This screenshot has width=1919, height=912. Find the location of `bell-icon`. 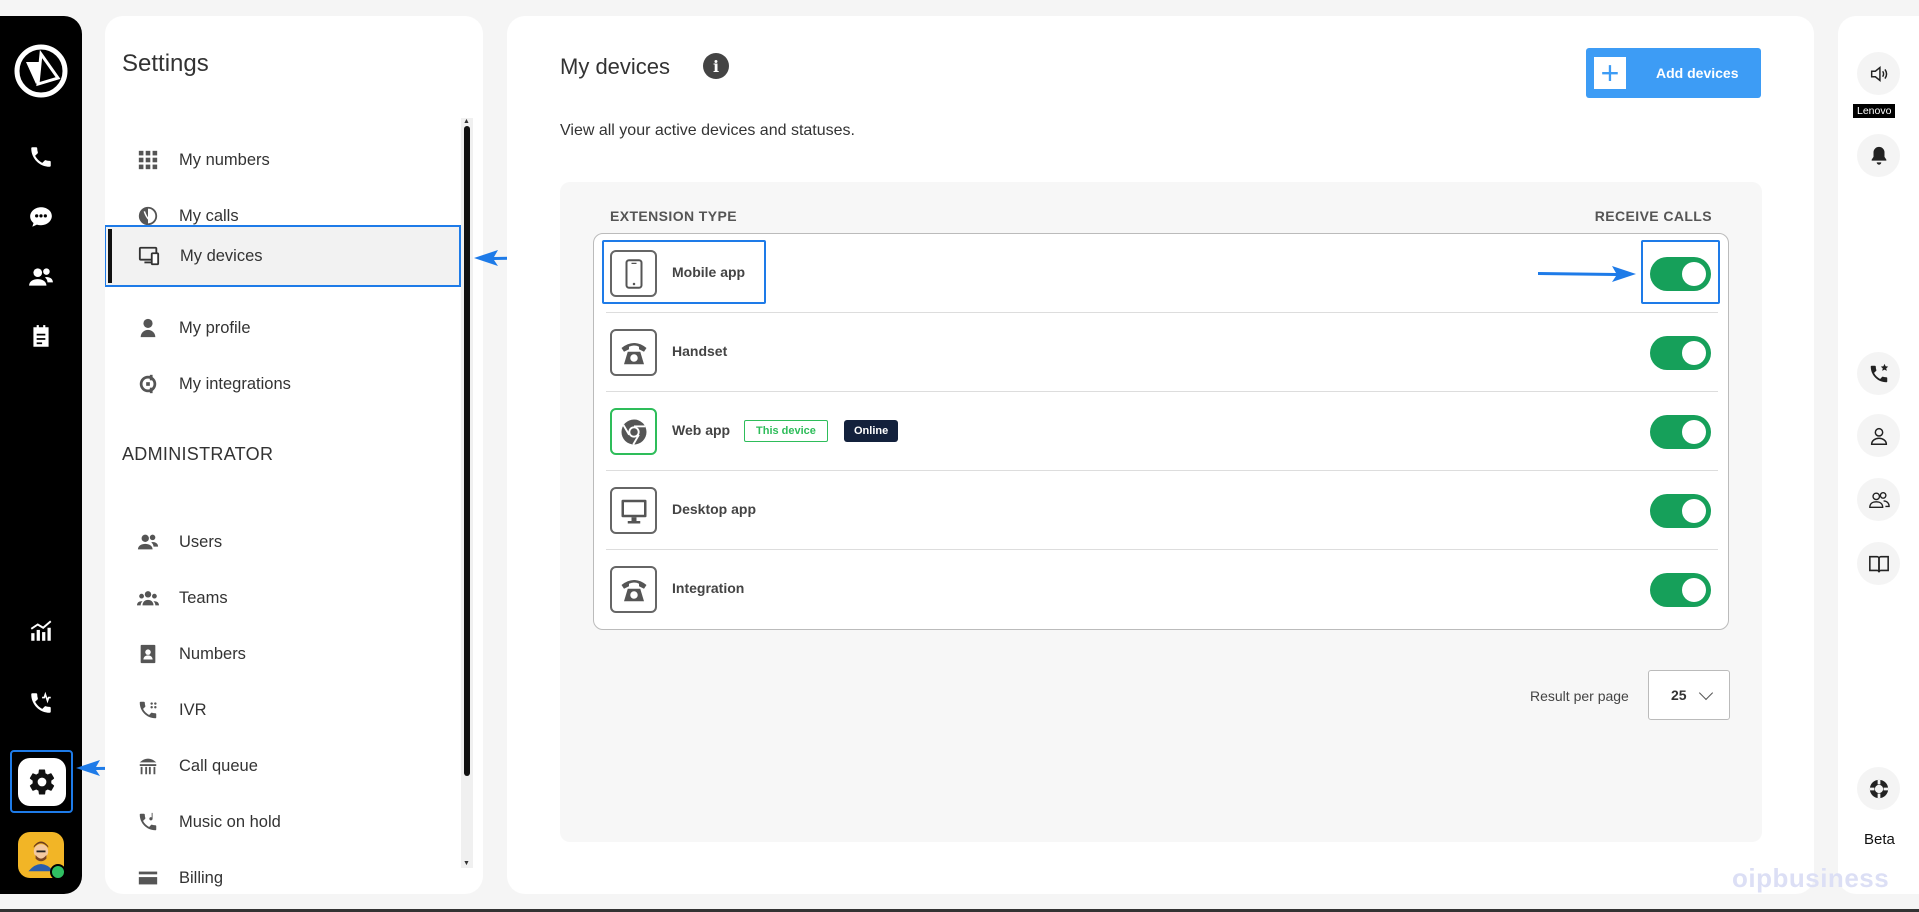

bell-icon is located at coordinates (1878, 155).